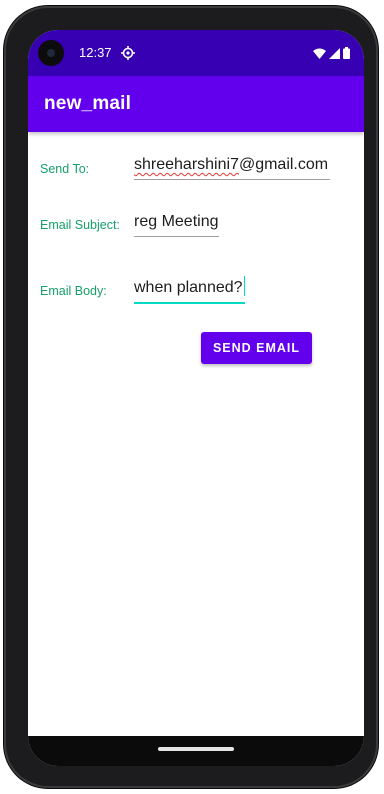  Describe the element at coordinates (128, 53) in the screenshot. I see `gps-icon` at that location.